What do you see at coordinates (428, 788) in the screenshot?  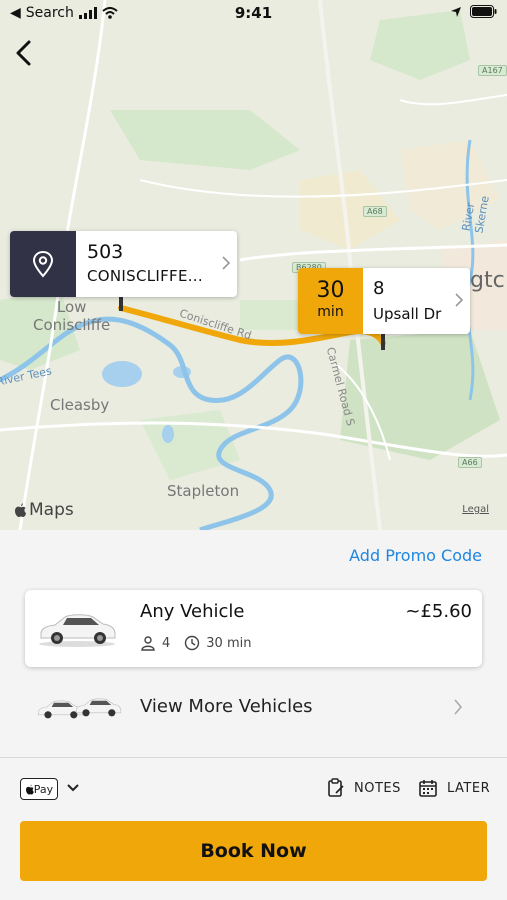 I see `calendar-icon` at bounding box center [428, 788].